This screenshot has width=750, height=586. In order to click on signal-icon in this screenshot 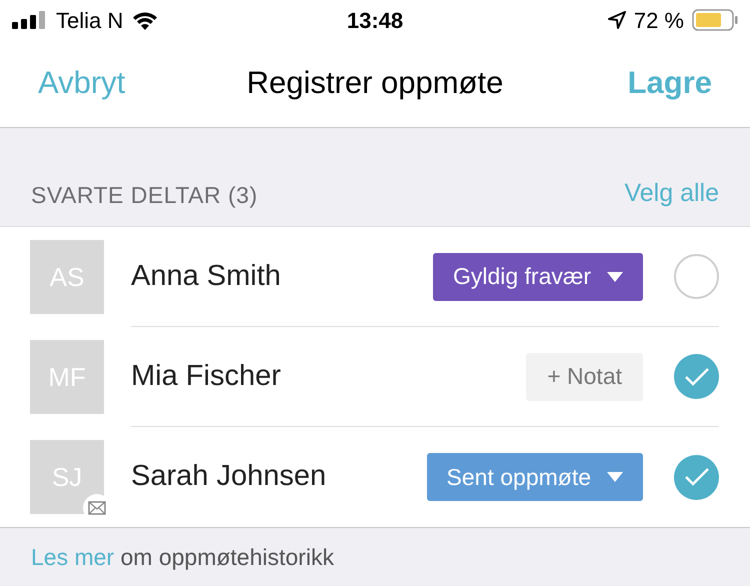, I will do `click(30, 20)`.